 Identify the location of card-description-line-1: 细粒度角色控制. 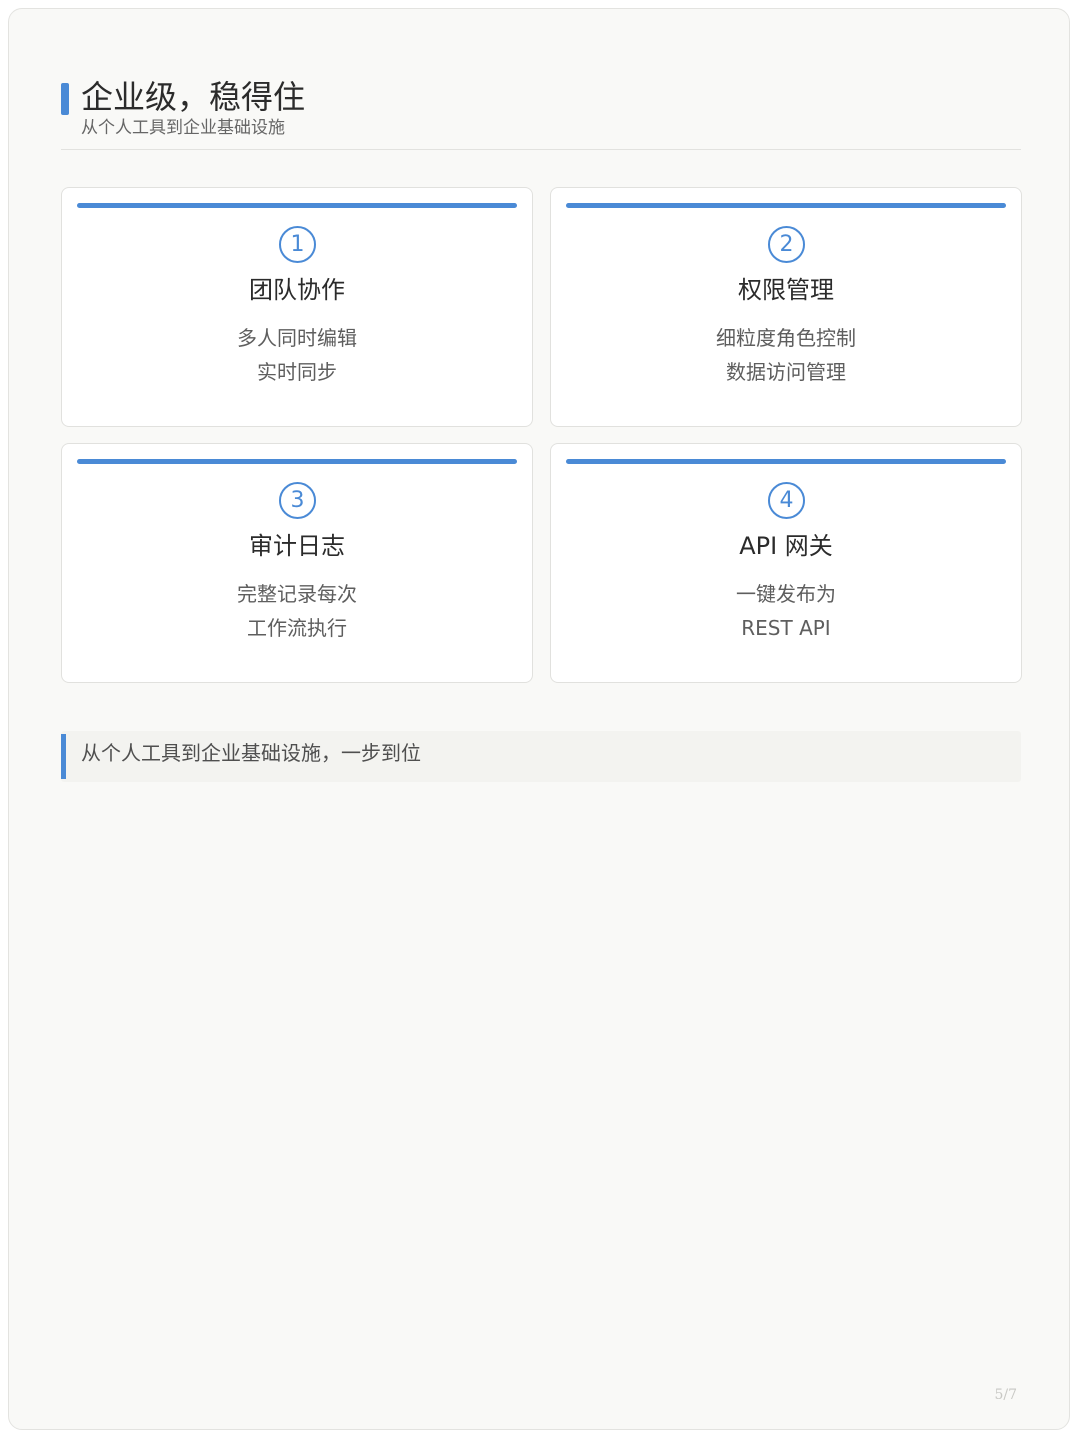
(786, 338).